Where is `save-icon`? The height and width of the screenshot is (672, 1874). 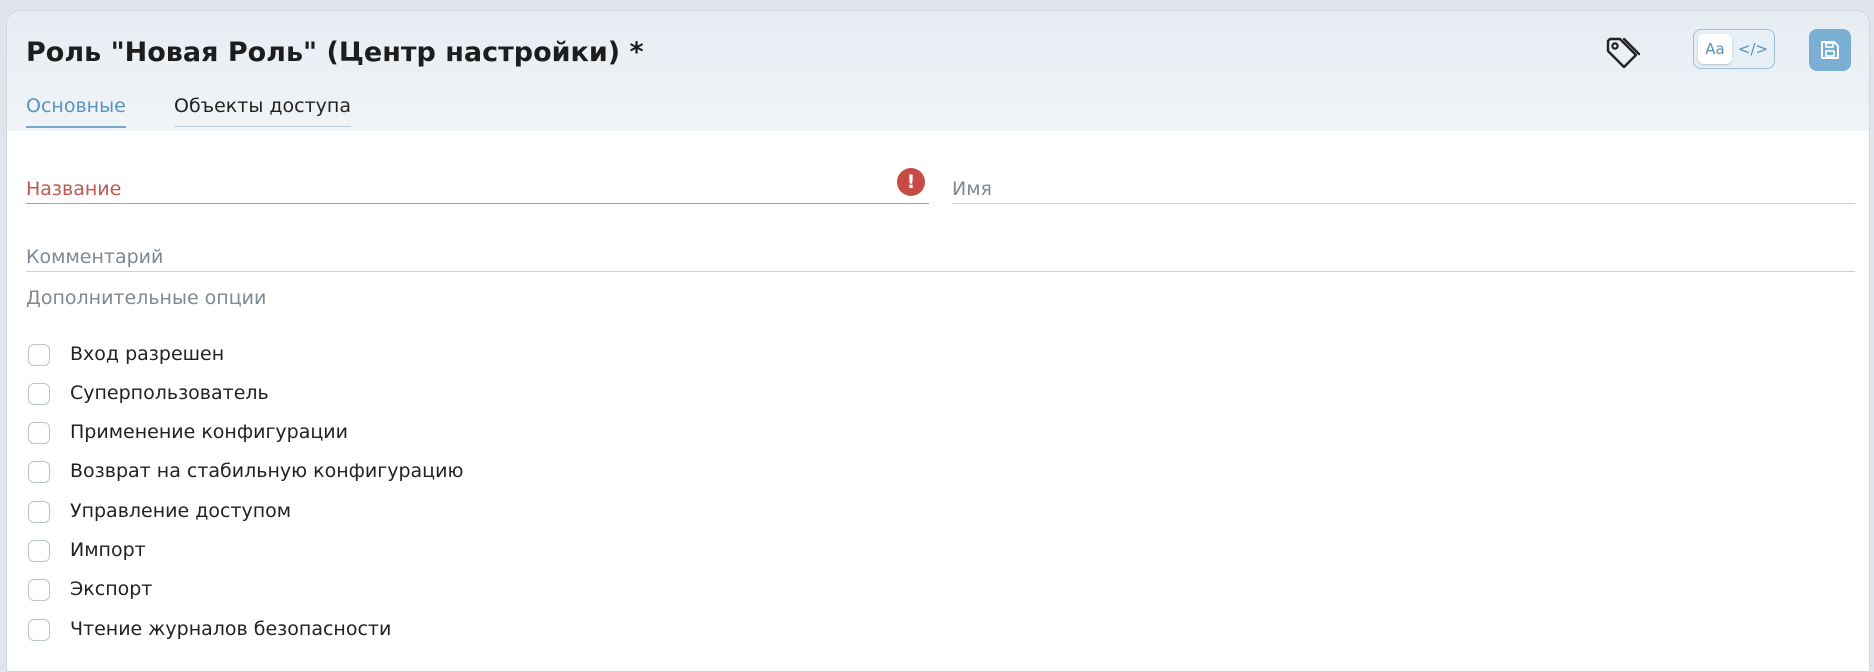 save-icon is located at coordinates (1830, 50).